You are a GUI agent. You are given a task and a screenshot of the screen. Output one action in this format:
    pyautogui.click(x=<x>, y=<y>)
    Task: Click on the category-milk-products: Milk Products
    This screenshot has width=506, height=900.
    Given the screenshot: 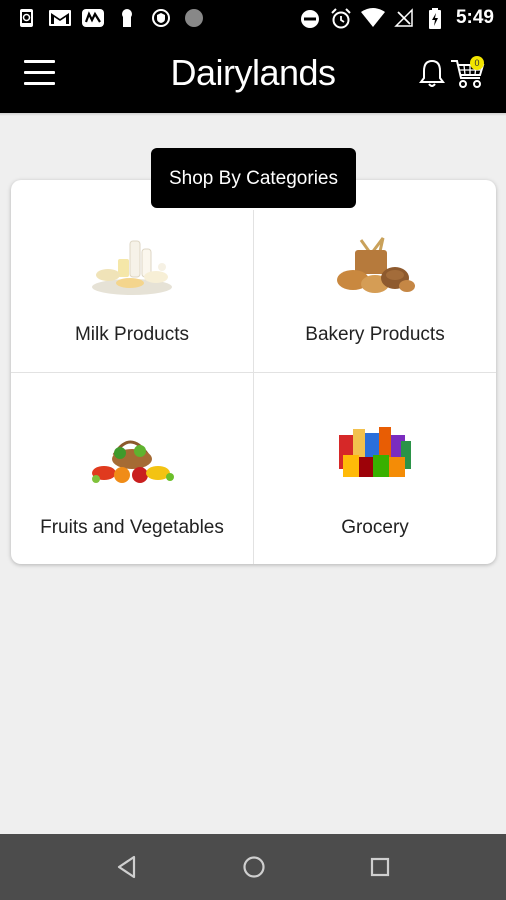 What is the action you would take?
    pyautogui.click(x=132, y=276)
    